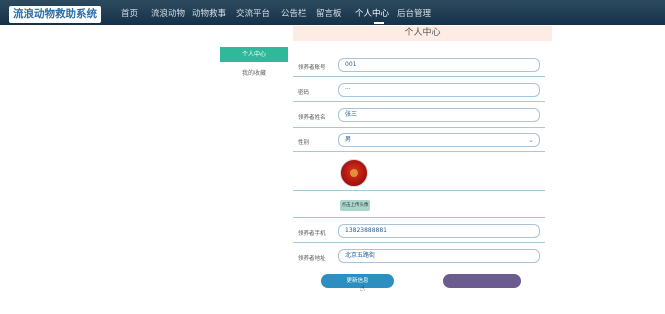 This screenshot has height=314, width=665. What do you see at coordinates (482, 281) in the screenshot?
I see `logout-button` at bounding box center [482, 281].